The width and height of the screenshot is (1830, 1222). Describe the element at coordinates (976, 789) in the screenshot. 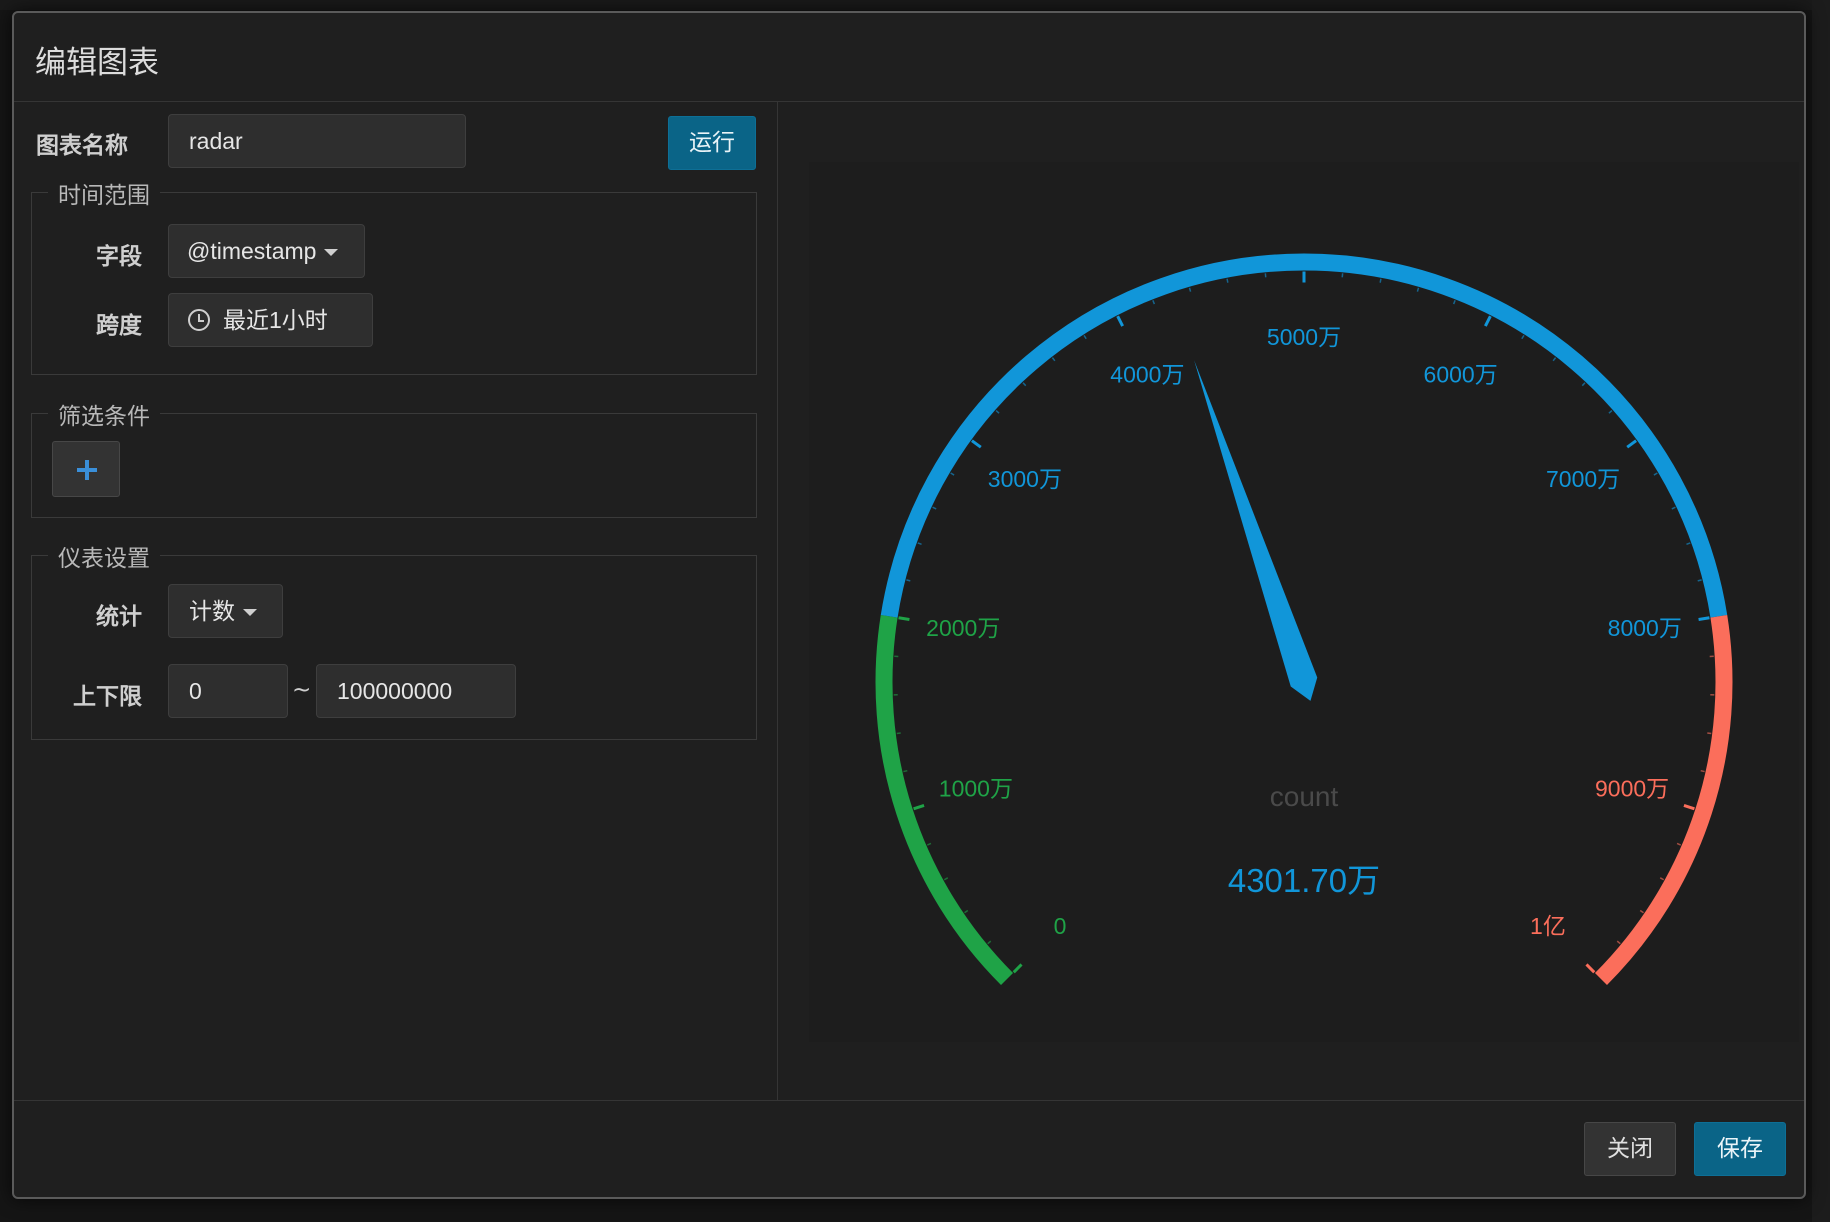

I see `gauge-tick-label-1: 1000万` at that location.